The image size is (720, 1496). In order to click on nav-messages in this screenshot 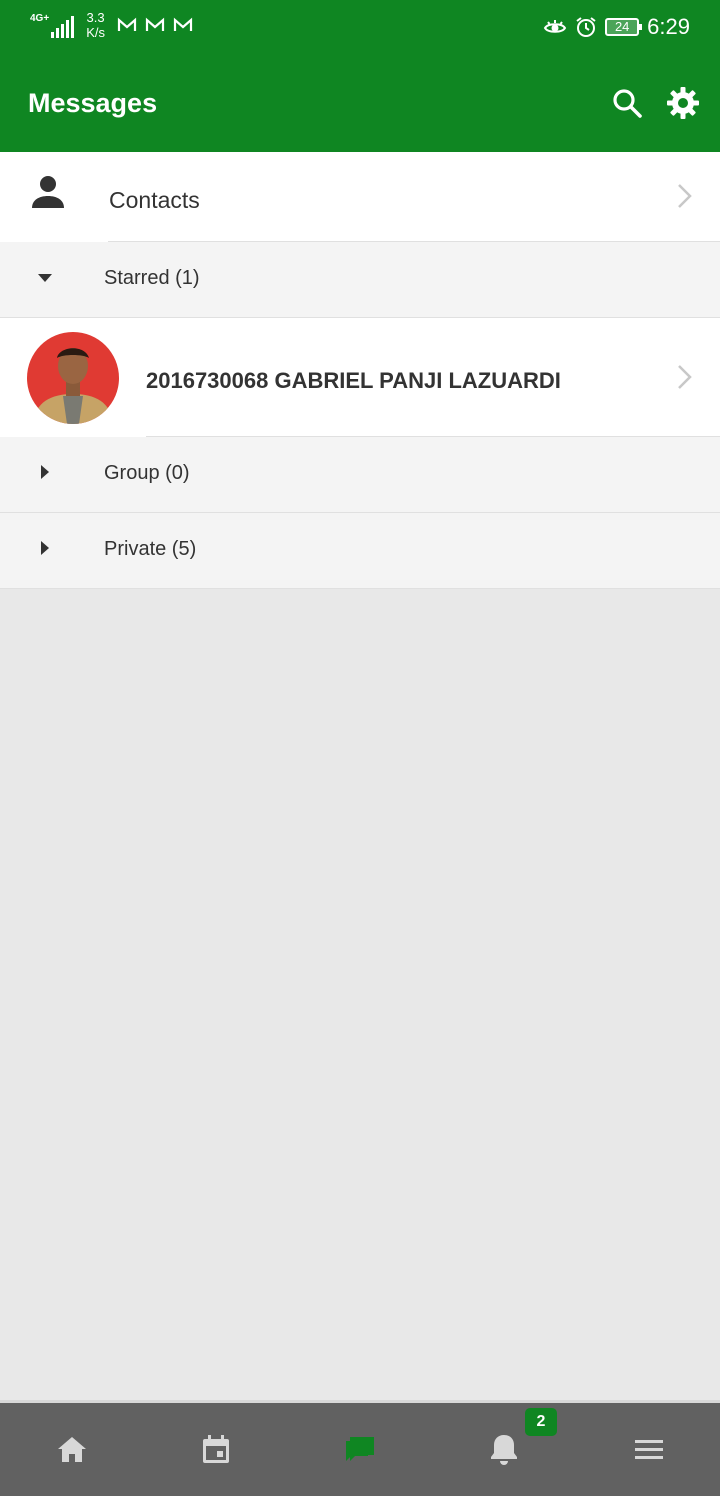, I will do `click(360, 1449)`.